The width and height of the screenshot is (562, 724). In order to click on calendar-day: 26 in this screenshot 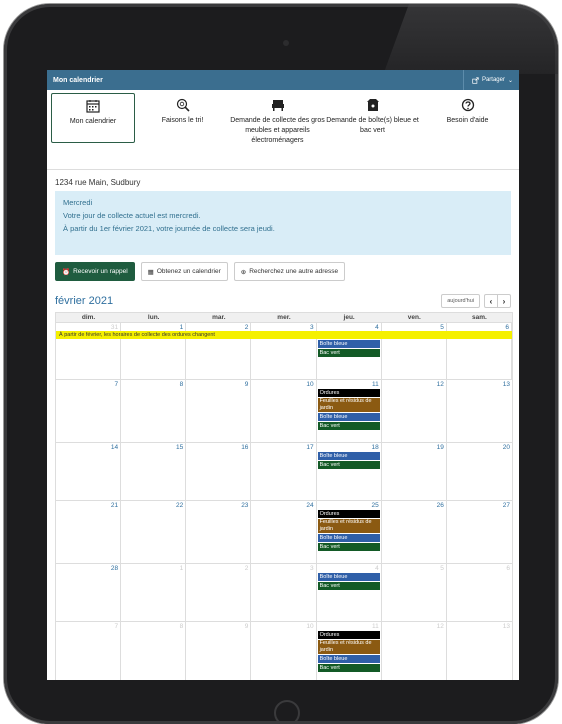, I will do `click(414, 532)`.